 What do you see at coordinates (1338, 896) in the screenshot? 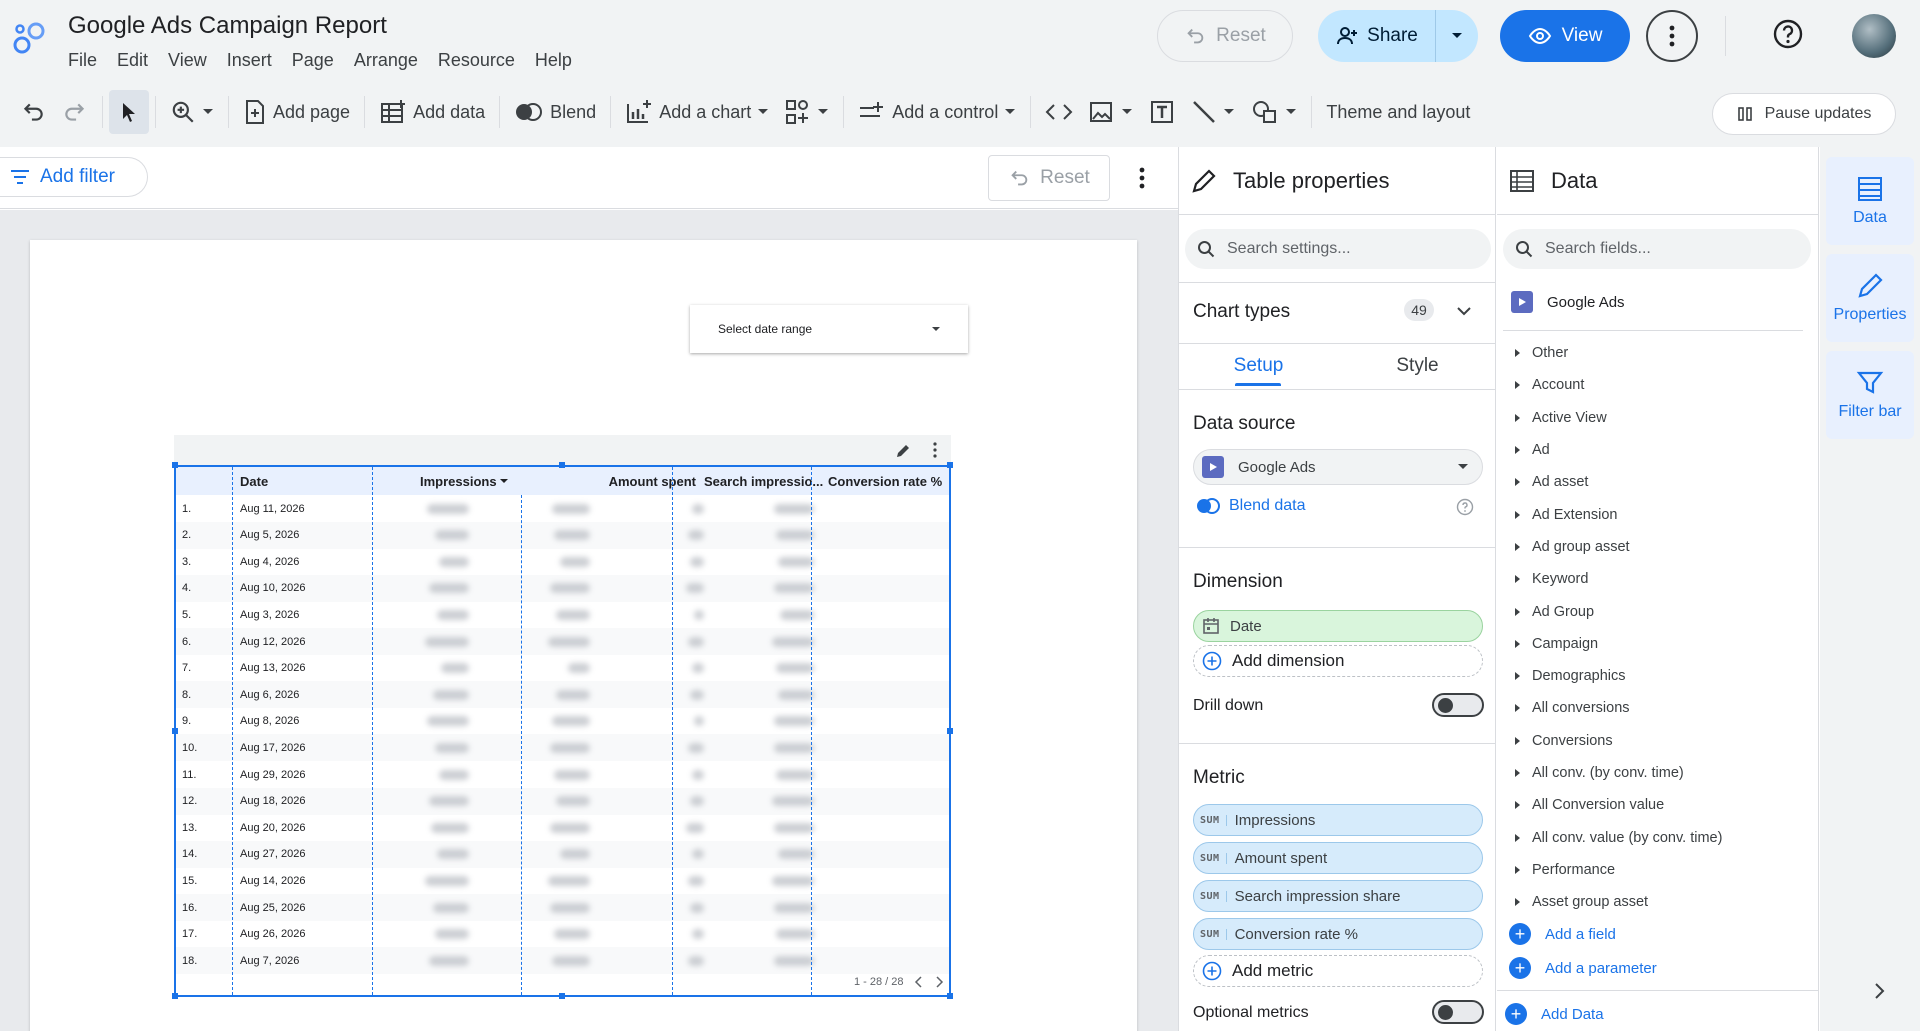
I see `metric-chip-search-impression-share: SUM Search impression share` at bounding box center [1338, 896].